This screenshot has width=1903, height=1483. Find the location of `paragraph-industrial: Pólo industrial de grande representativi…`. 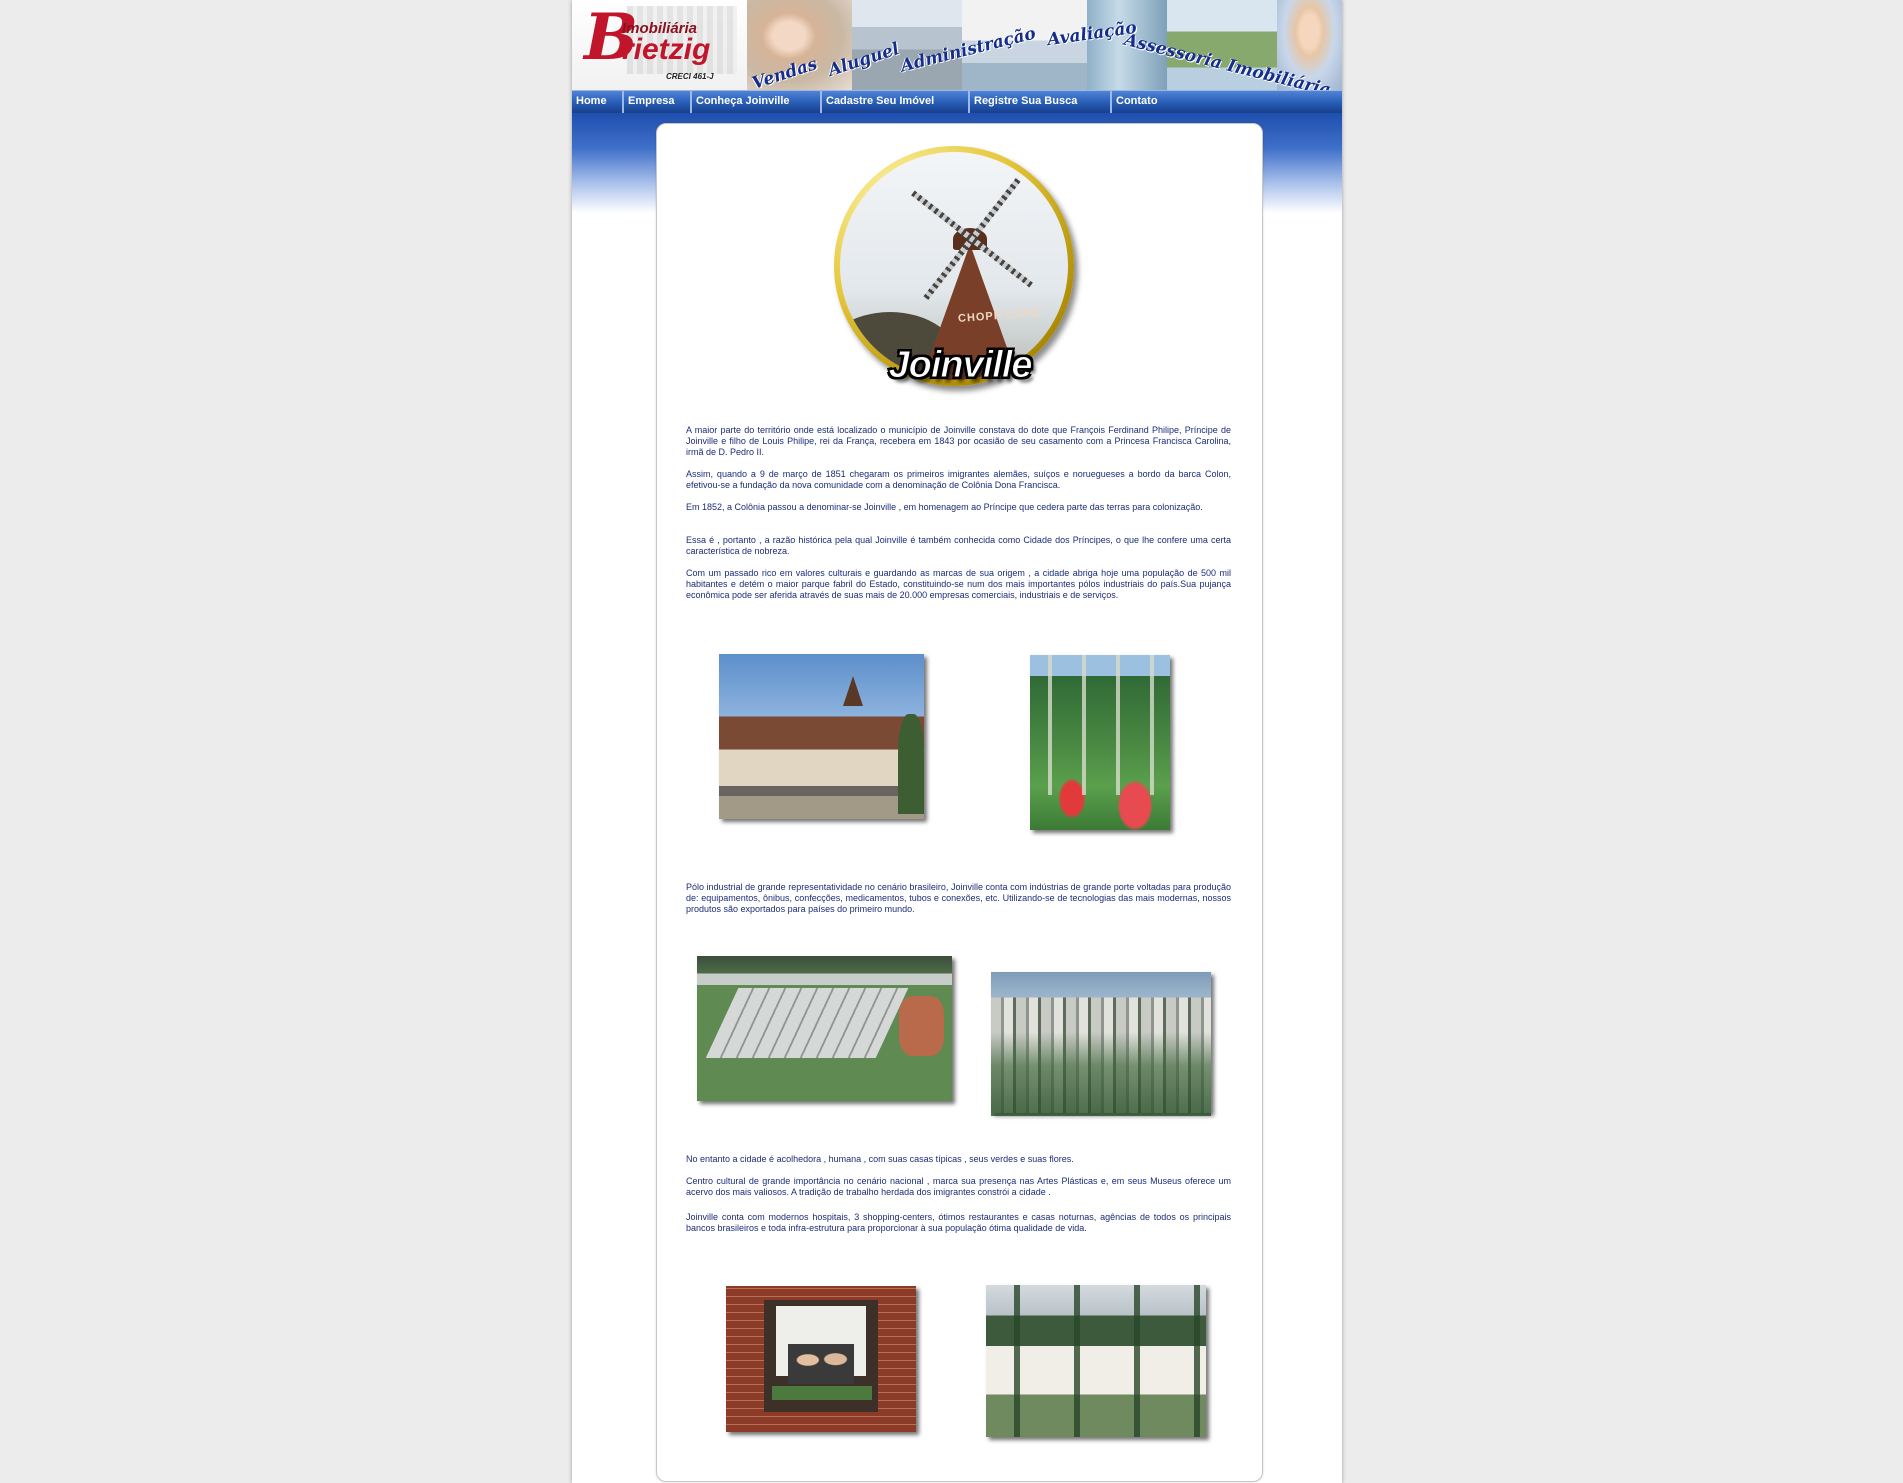

paragraph-industrial: Pólo industrial de grande representativi… is located at coordinates (958, 898).